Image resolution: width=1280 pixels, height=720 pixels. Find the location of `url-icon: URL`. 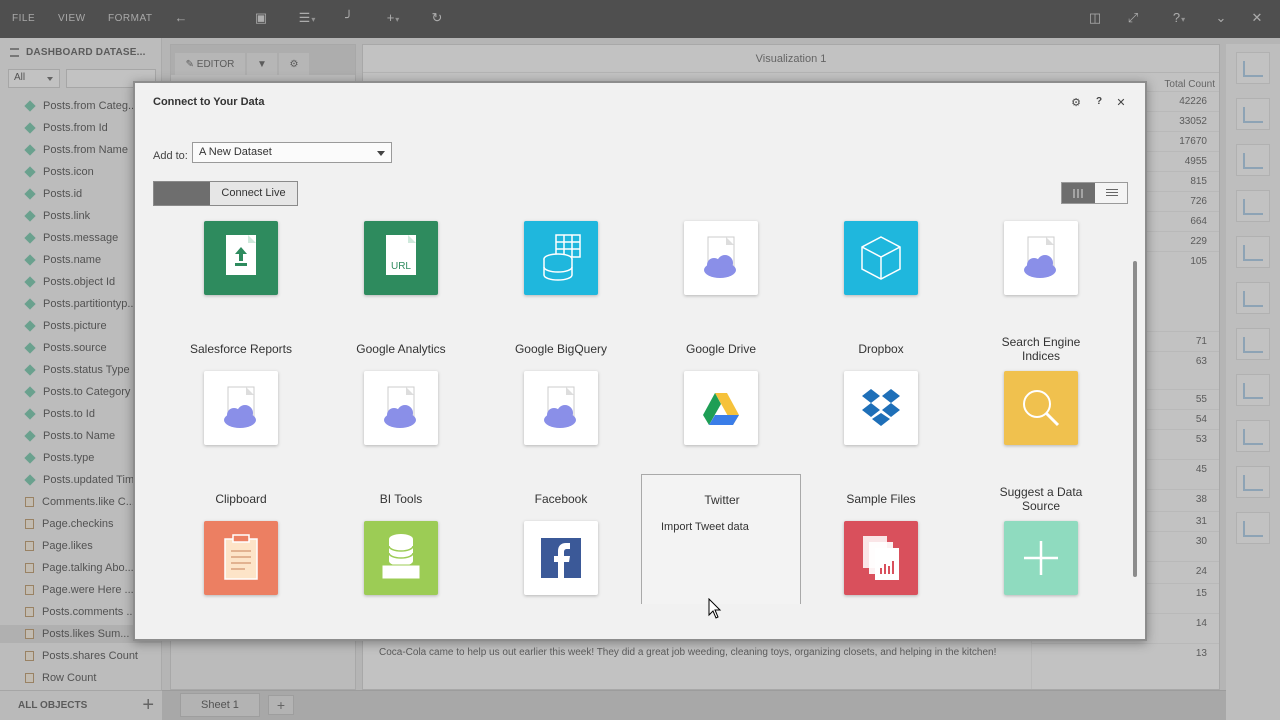

url-icon: URL is located at coordinates (401, 255).